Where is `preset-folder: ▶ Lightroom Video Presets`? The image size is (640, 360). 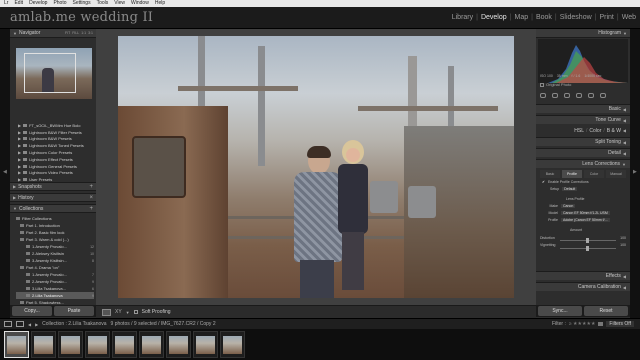
preset-folder: ▶ Lightroom Video Presets is located at coordinates (54, 173).